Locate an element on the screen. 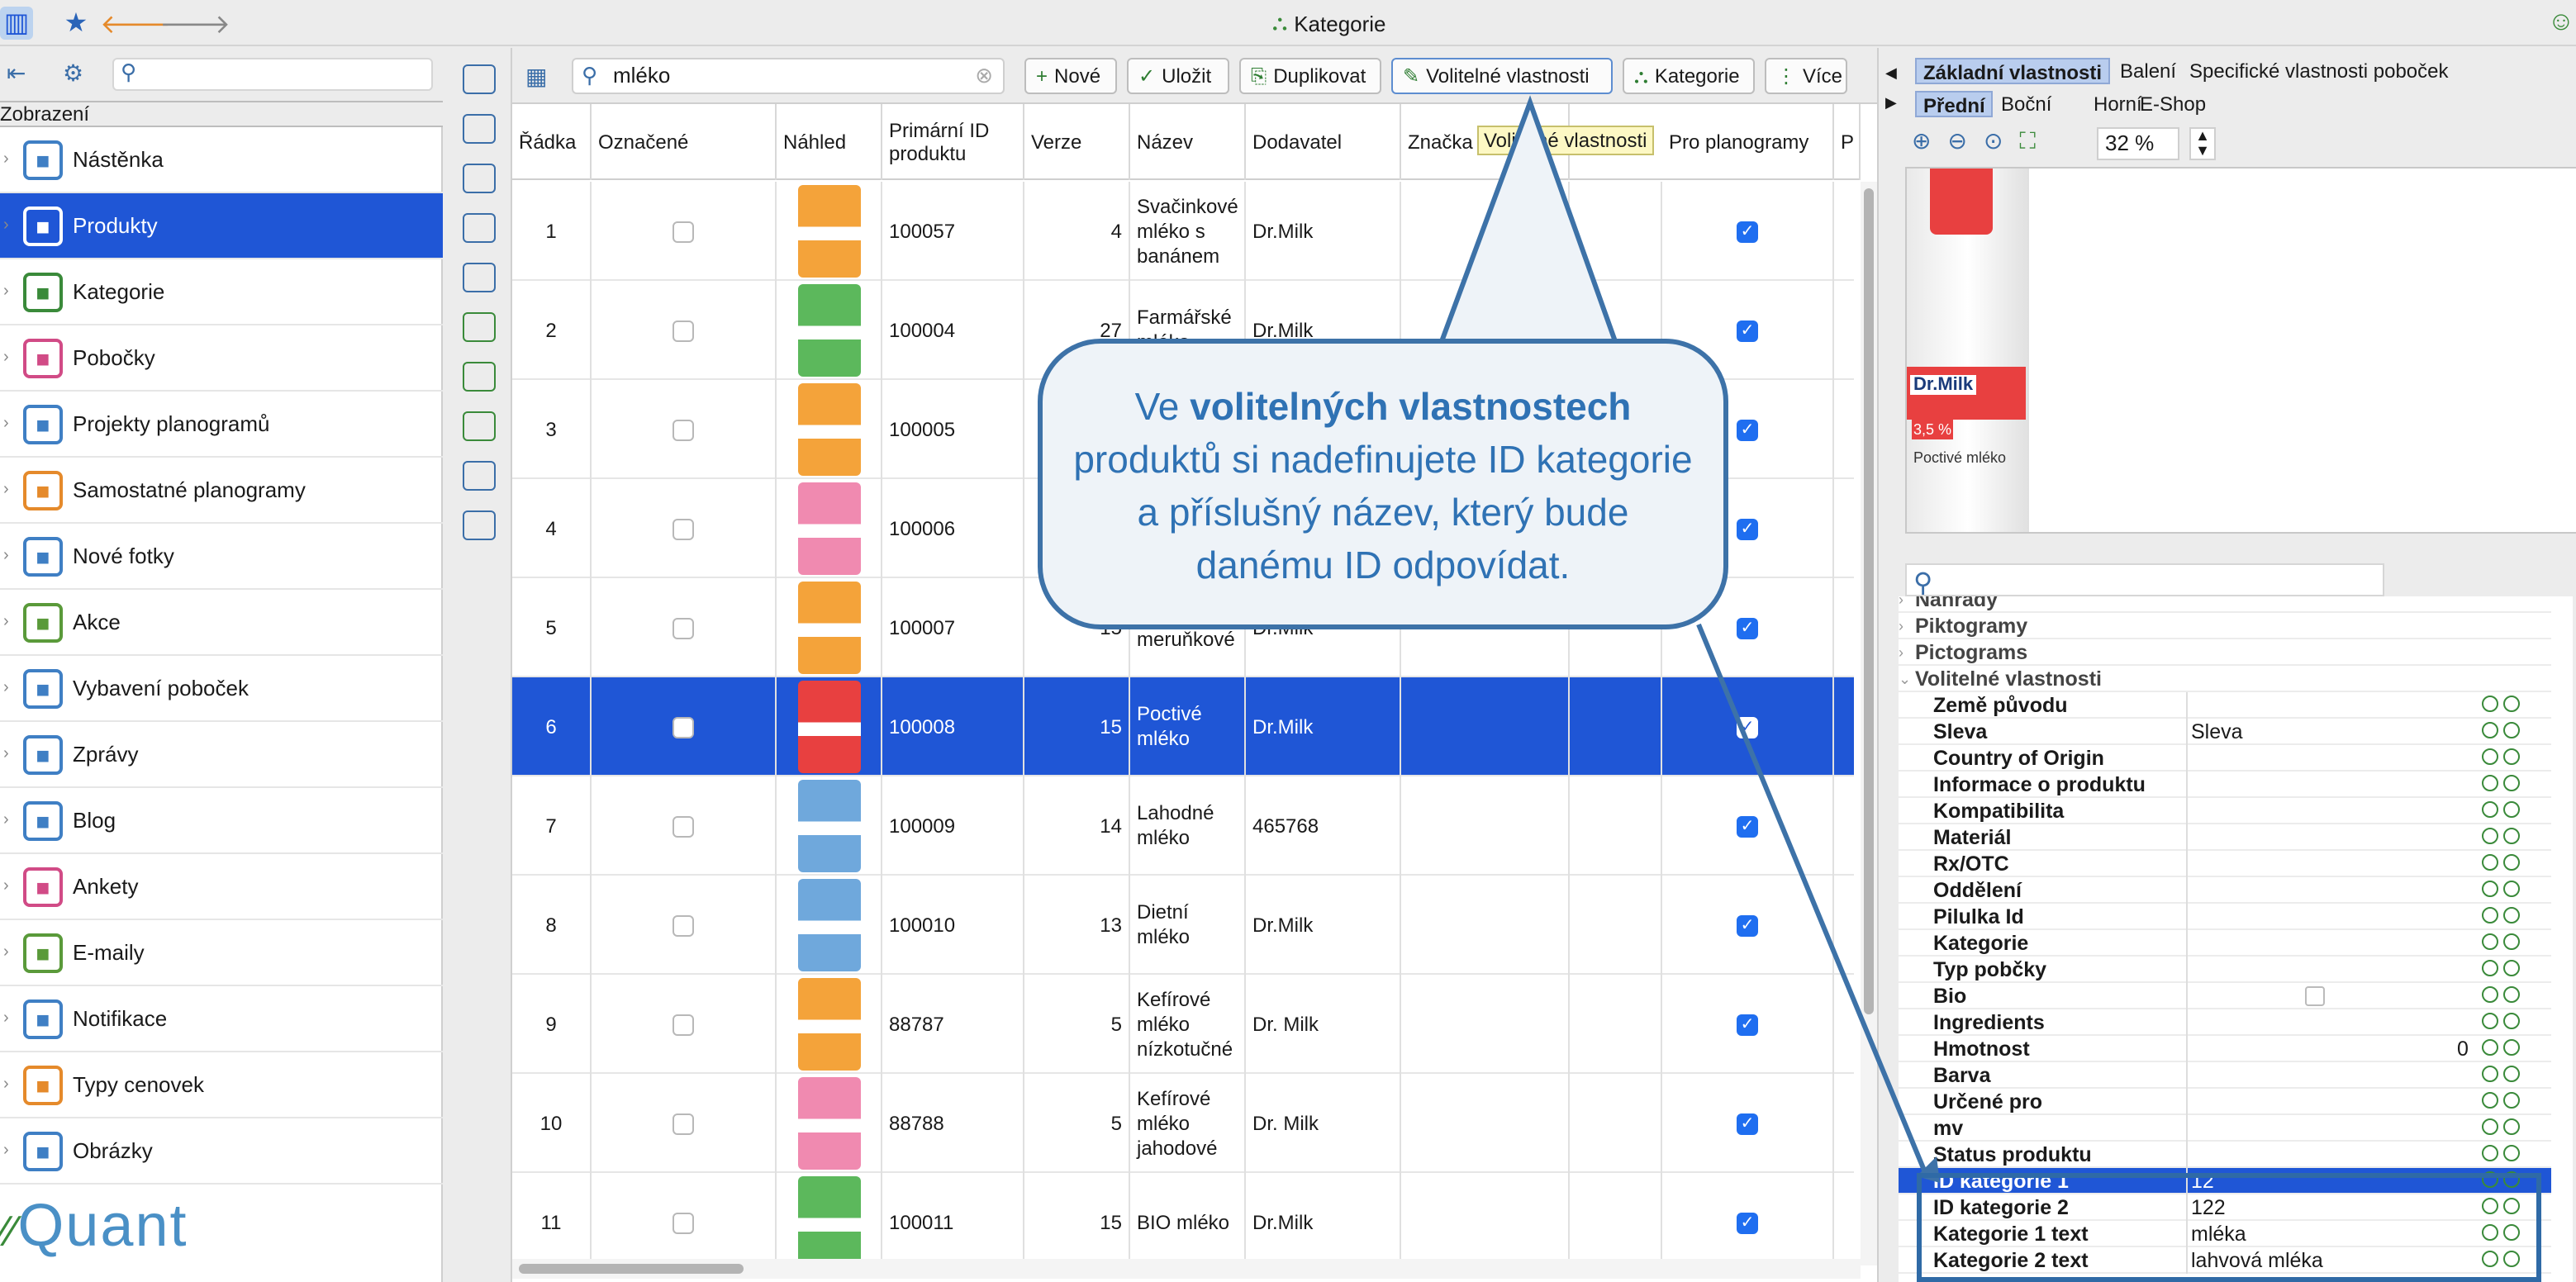 The image size is (2576, 1282). planogram-tool-icon is located at coordinates (480, 228).